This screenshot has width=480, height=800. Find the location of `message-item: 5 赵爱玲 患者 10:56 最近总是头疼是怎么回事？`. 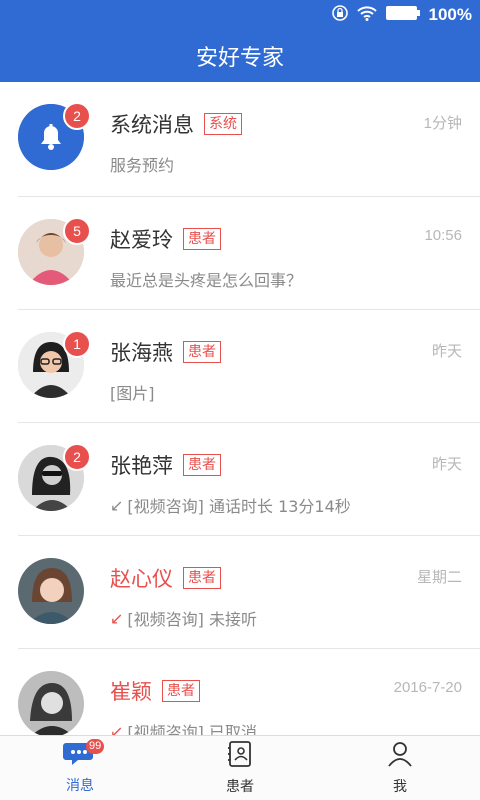

message-item: 5 赵爱玲 患者 10:56 最近总是头疼是怎么回事？ is located at coordinates (249, 253).